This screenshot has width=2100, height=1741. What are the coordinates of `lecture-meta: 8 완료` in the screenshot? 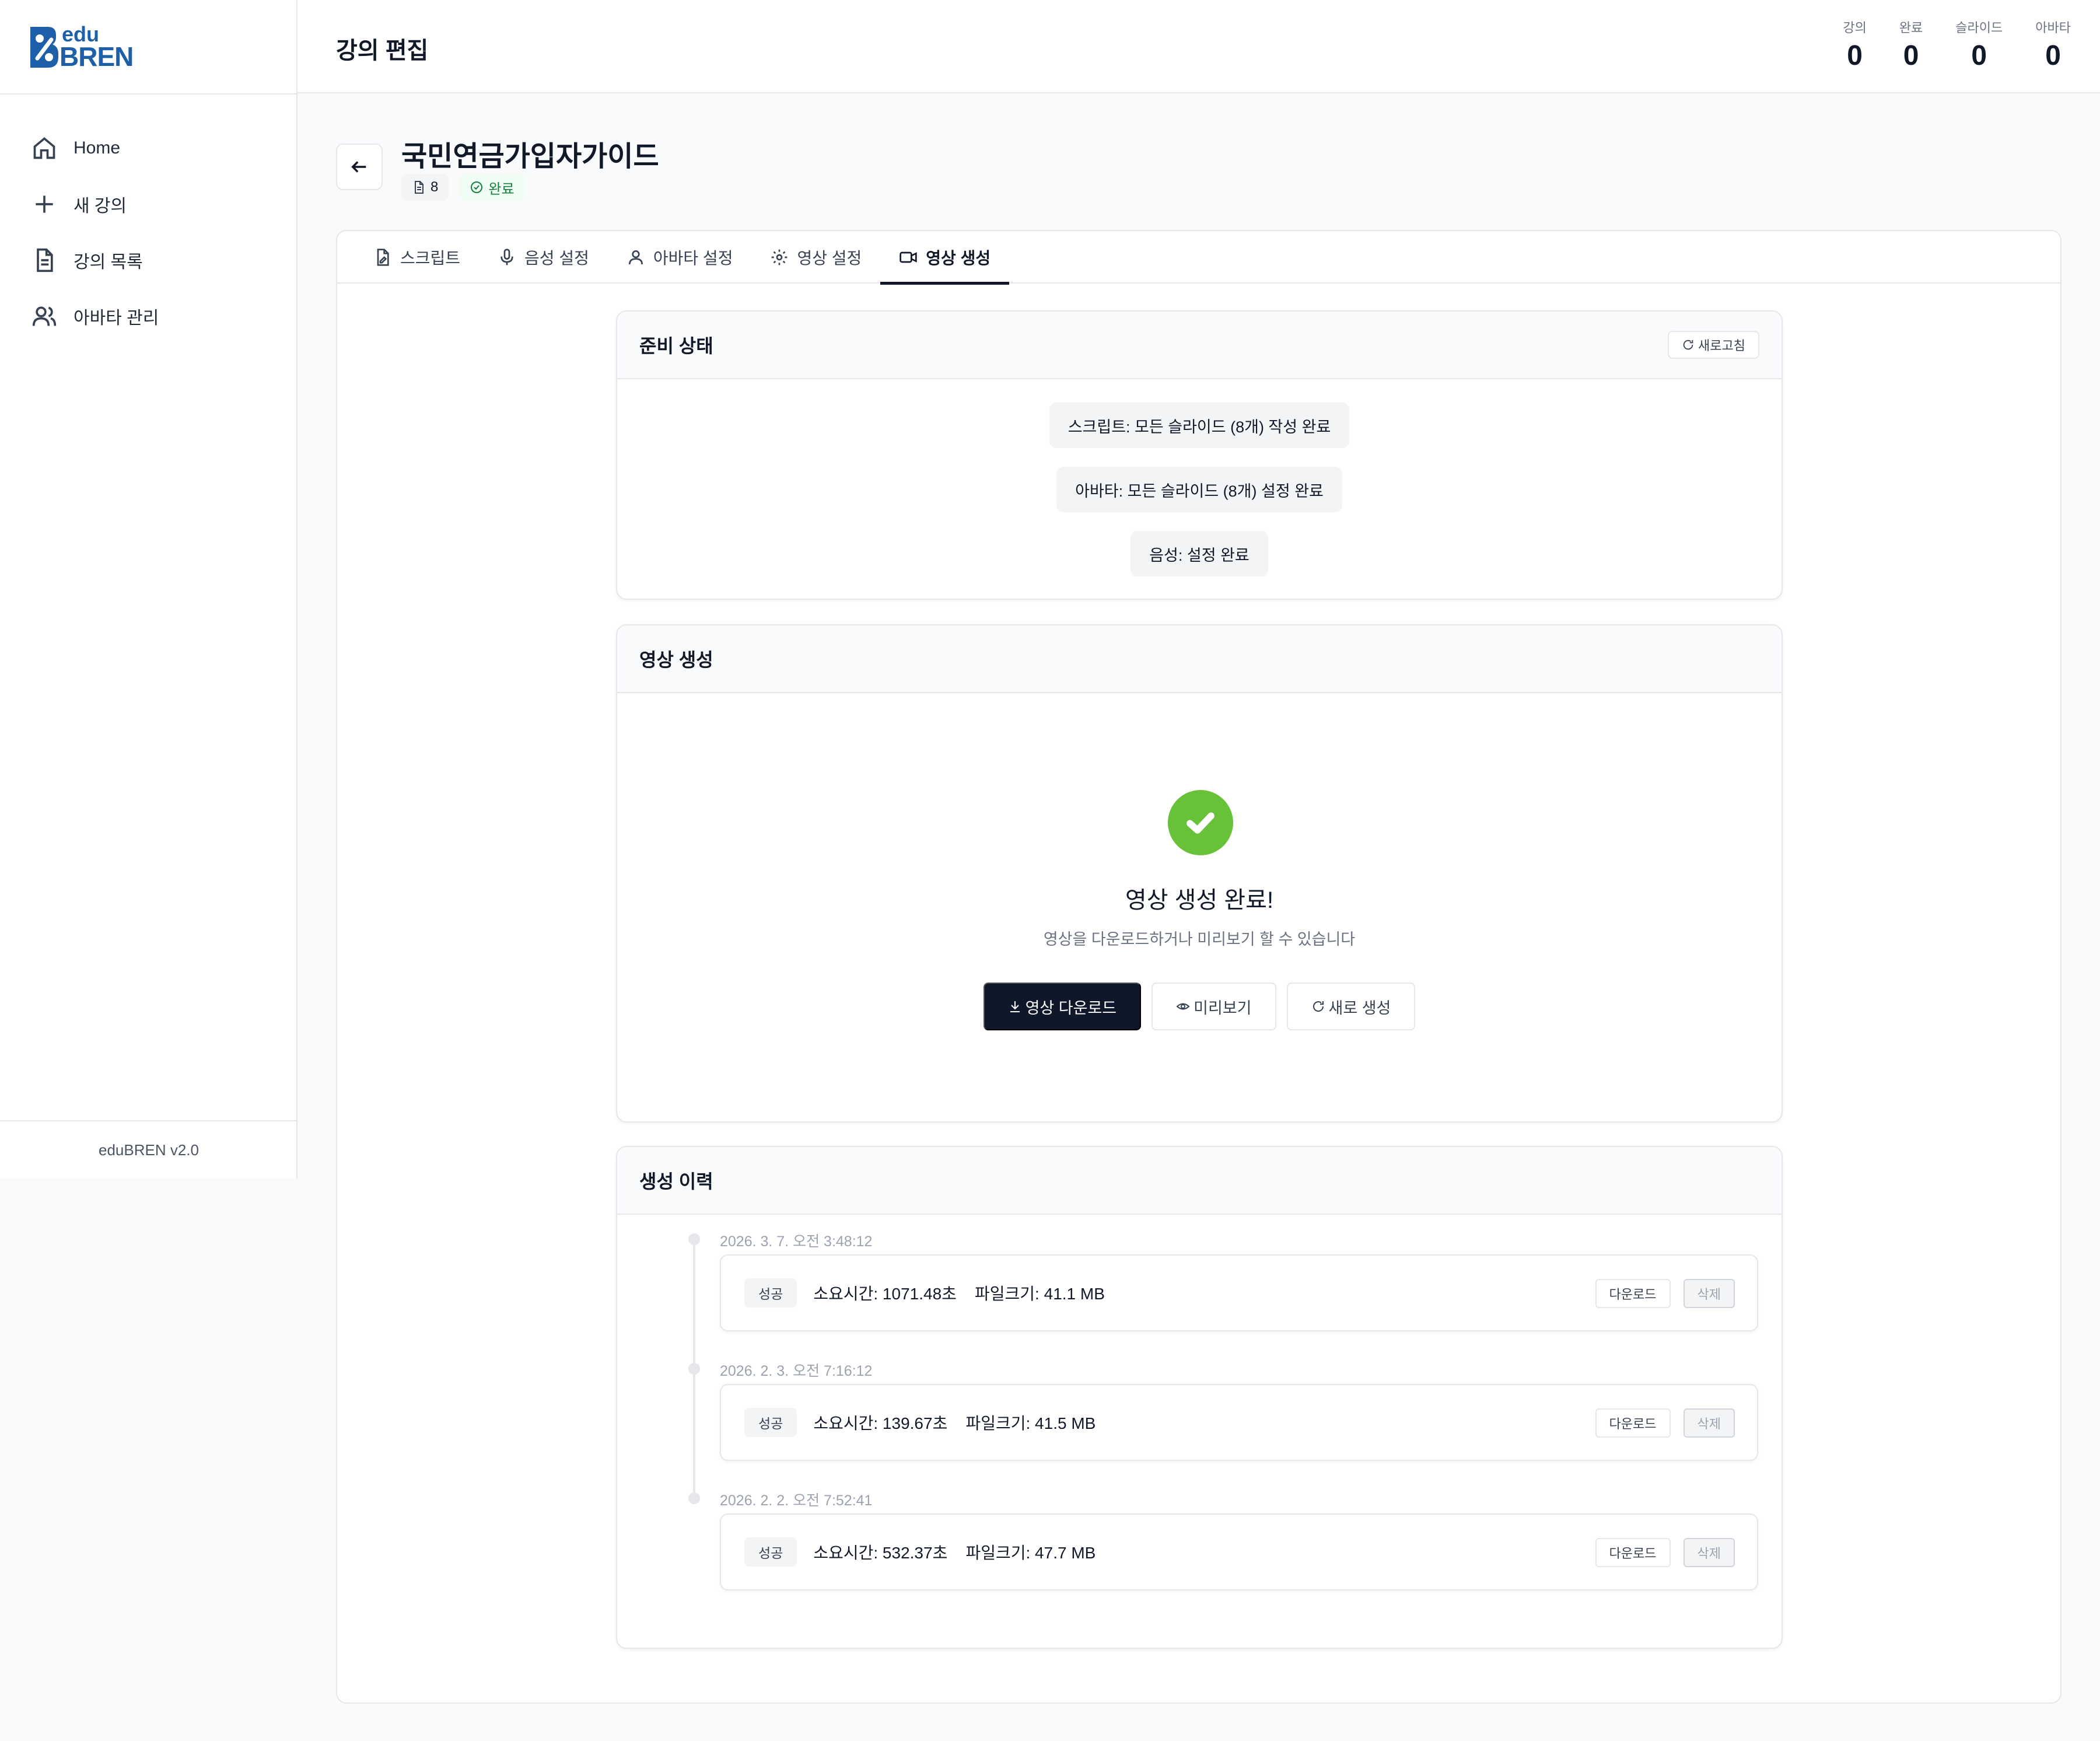 It's located at (463, 187).